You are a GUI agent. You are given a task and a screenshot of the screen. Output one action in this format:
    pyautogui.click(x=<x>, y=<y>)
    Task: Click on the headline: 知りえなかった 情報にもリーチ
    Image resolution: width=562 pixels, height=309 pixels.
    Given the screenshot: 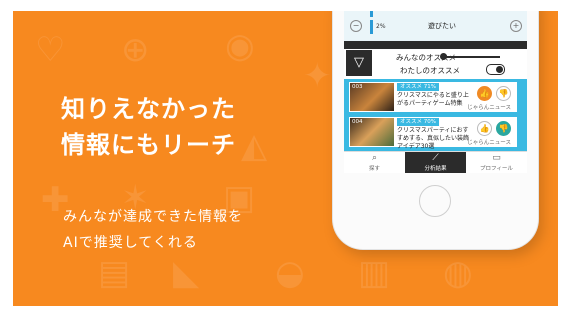 What is the action you would take?
    pyautogui.click(x=148, y=127)
    